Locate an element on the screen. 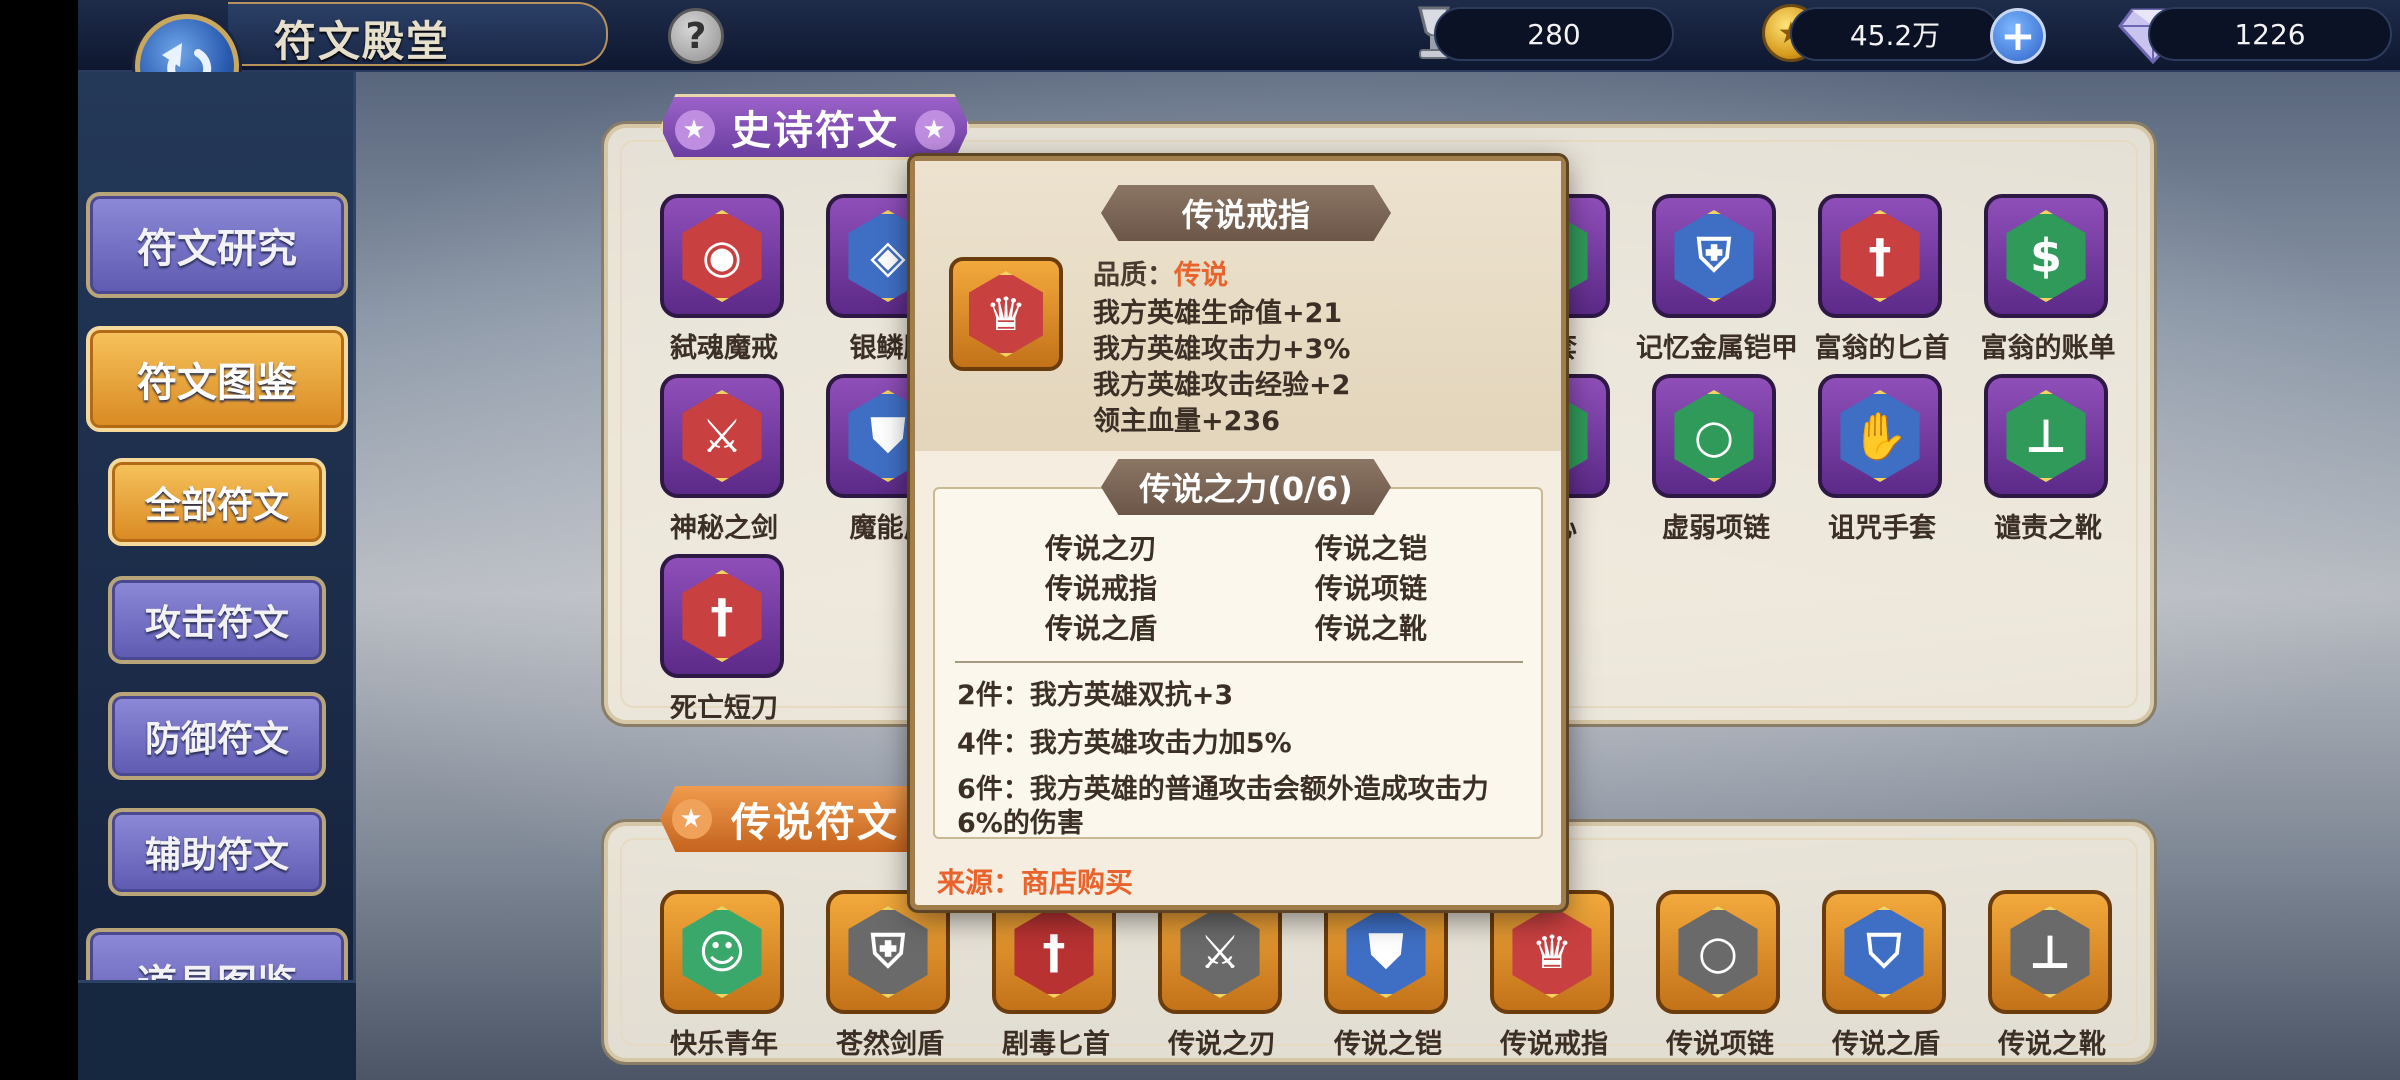 The image size is (2400, 1080). top-bar: 符文殿堂 ? 280 ★ 45.2万 + 1226 is located at coordinates (1239, 36).